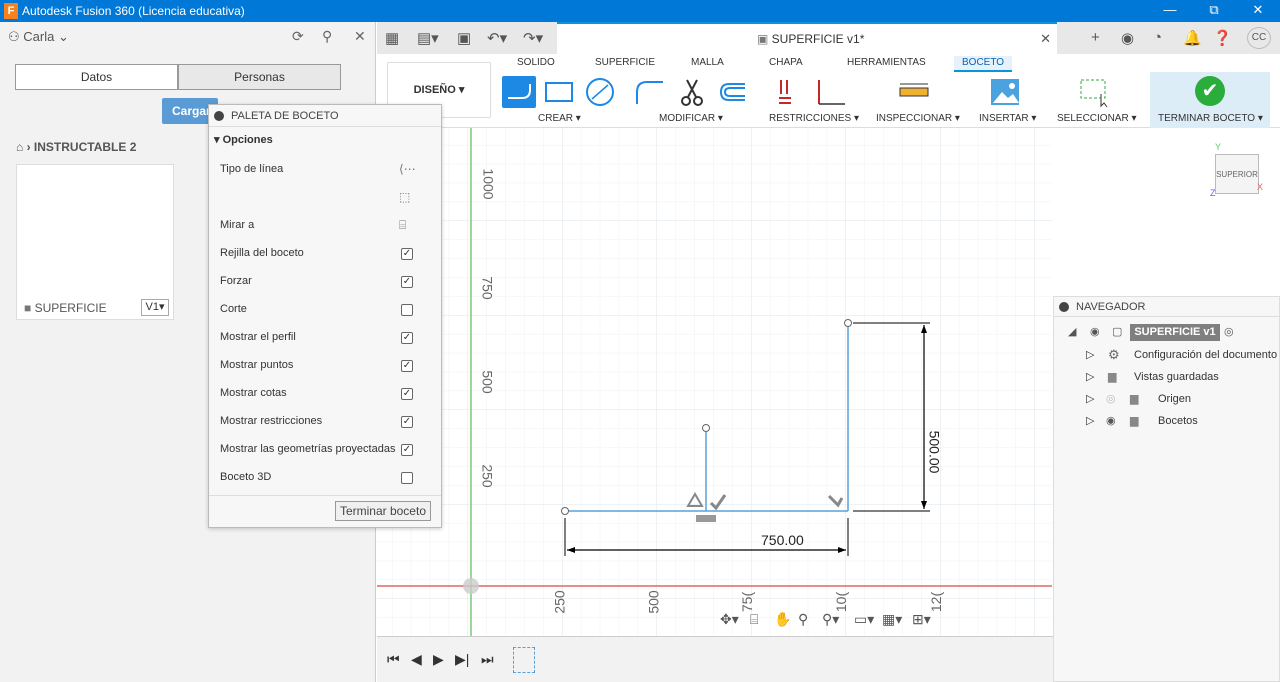  Describe the element at coordinates (886, 64) in the screenshot. I see `tab-herramientas: HERRAMIENTAS` at that location.